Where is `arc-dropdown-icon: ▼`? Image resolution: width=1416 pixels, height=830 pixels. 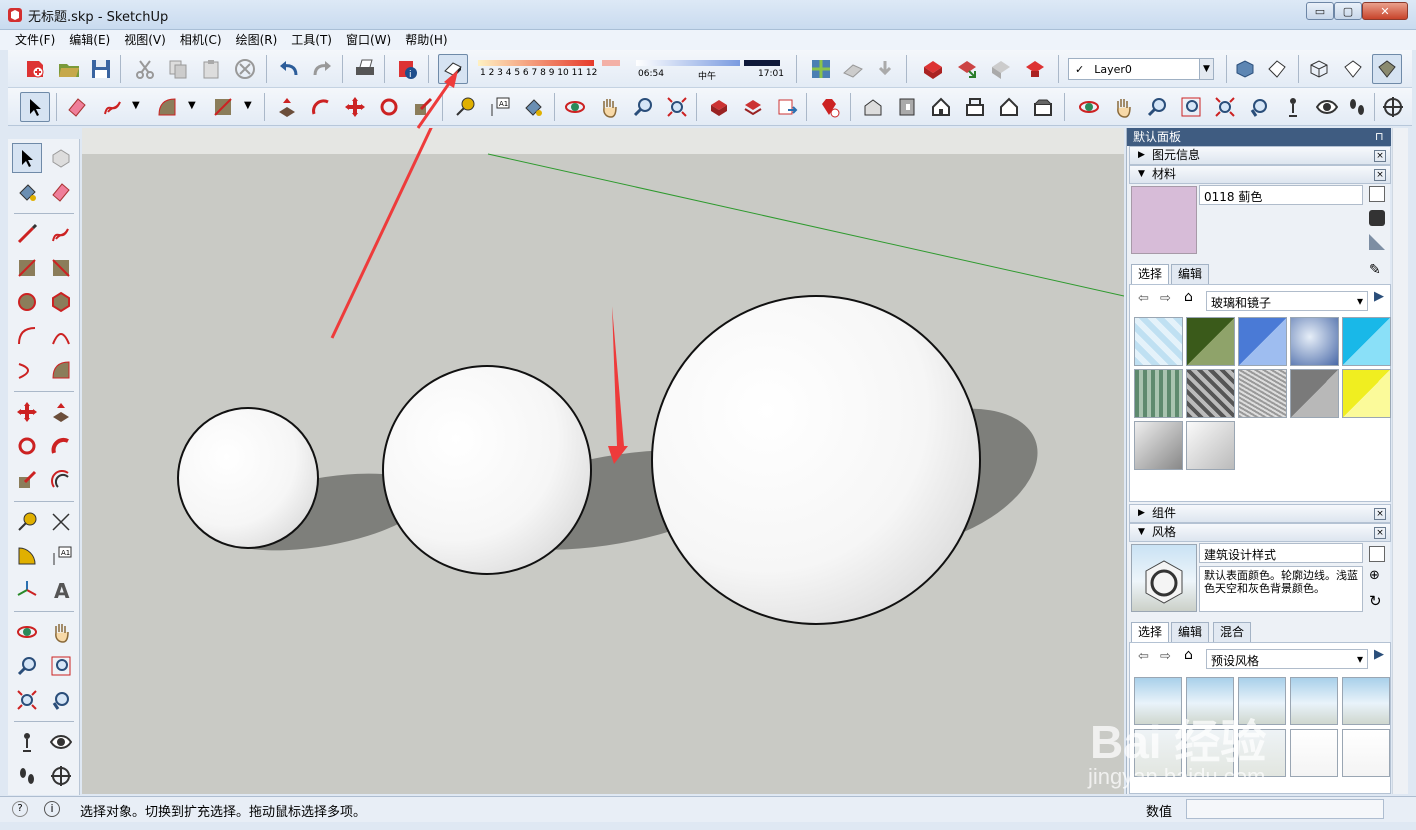
arc-dropdown-icon: ▼ is located at coordinates (192, 105).